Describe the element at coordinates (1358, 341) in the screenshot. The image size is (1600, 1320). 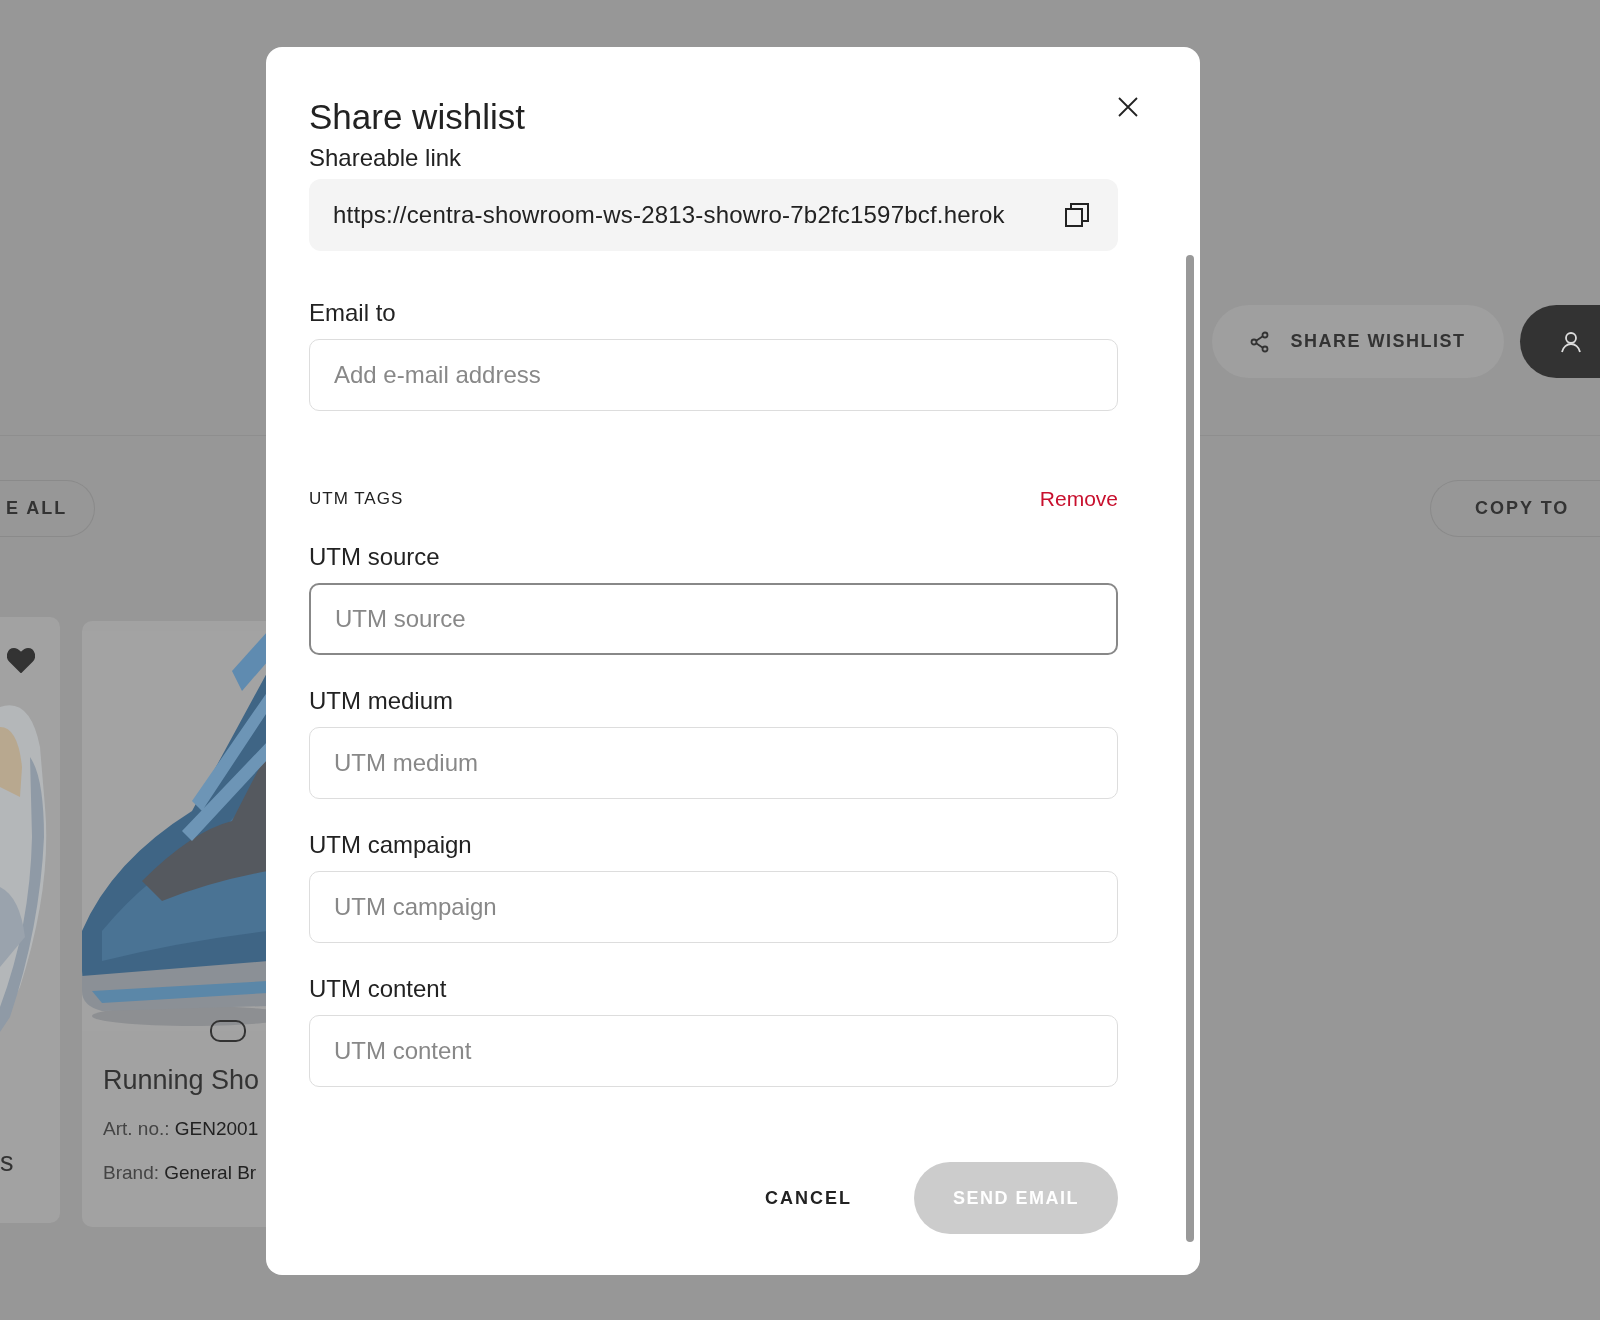
I see `share-wishlist-button: SHARE WISHLIST` at that location.